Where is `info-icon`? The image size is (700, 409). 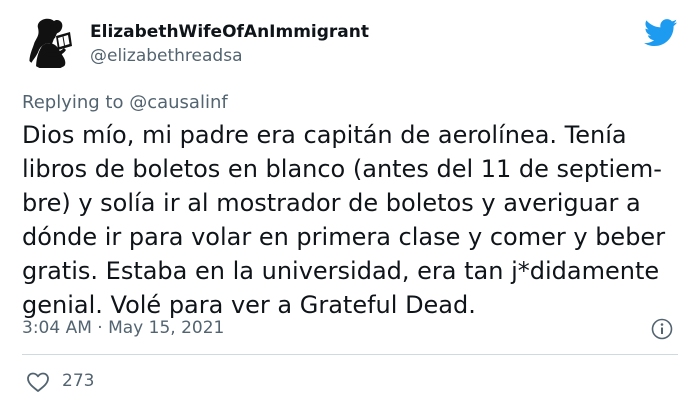 info-icon is located at coordinates (662, 329).